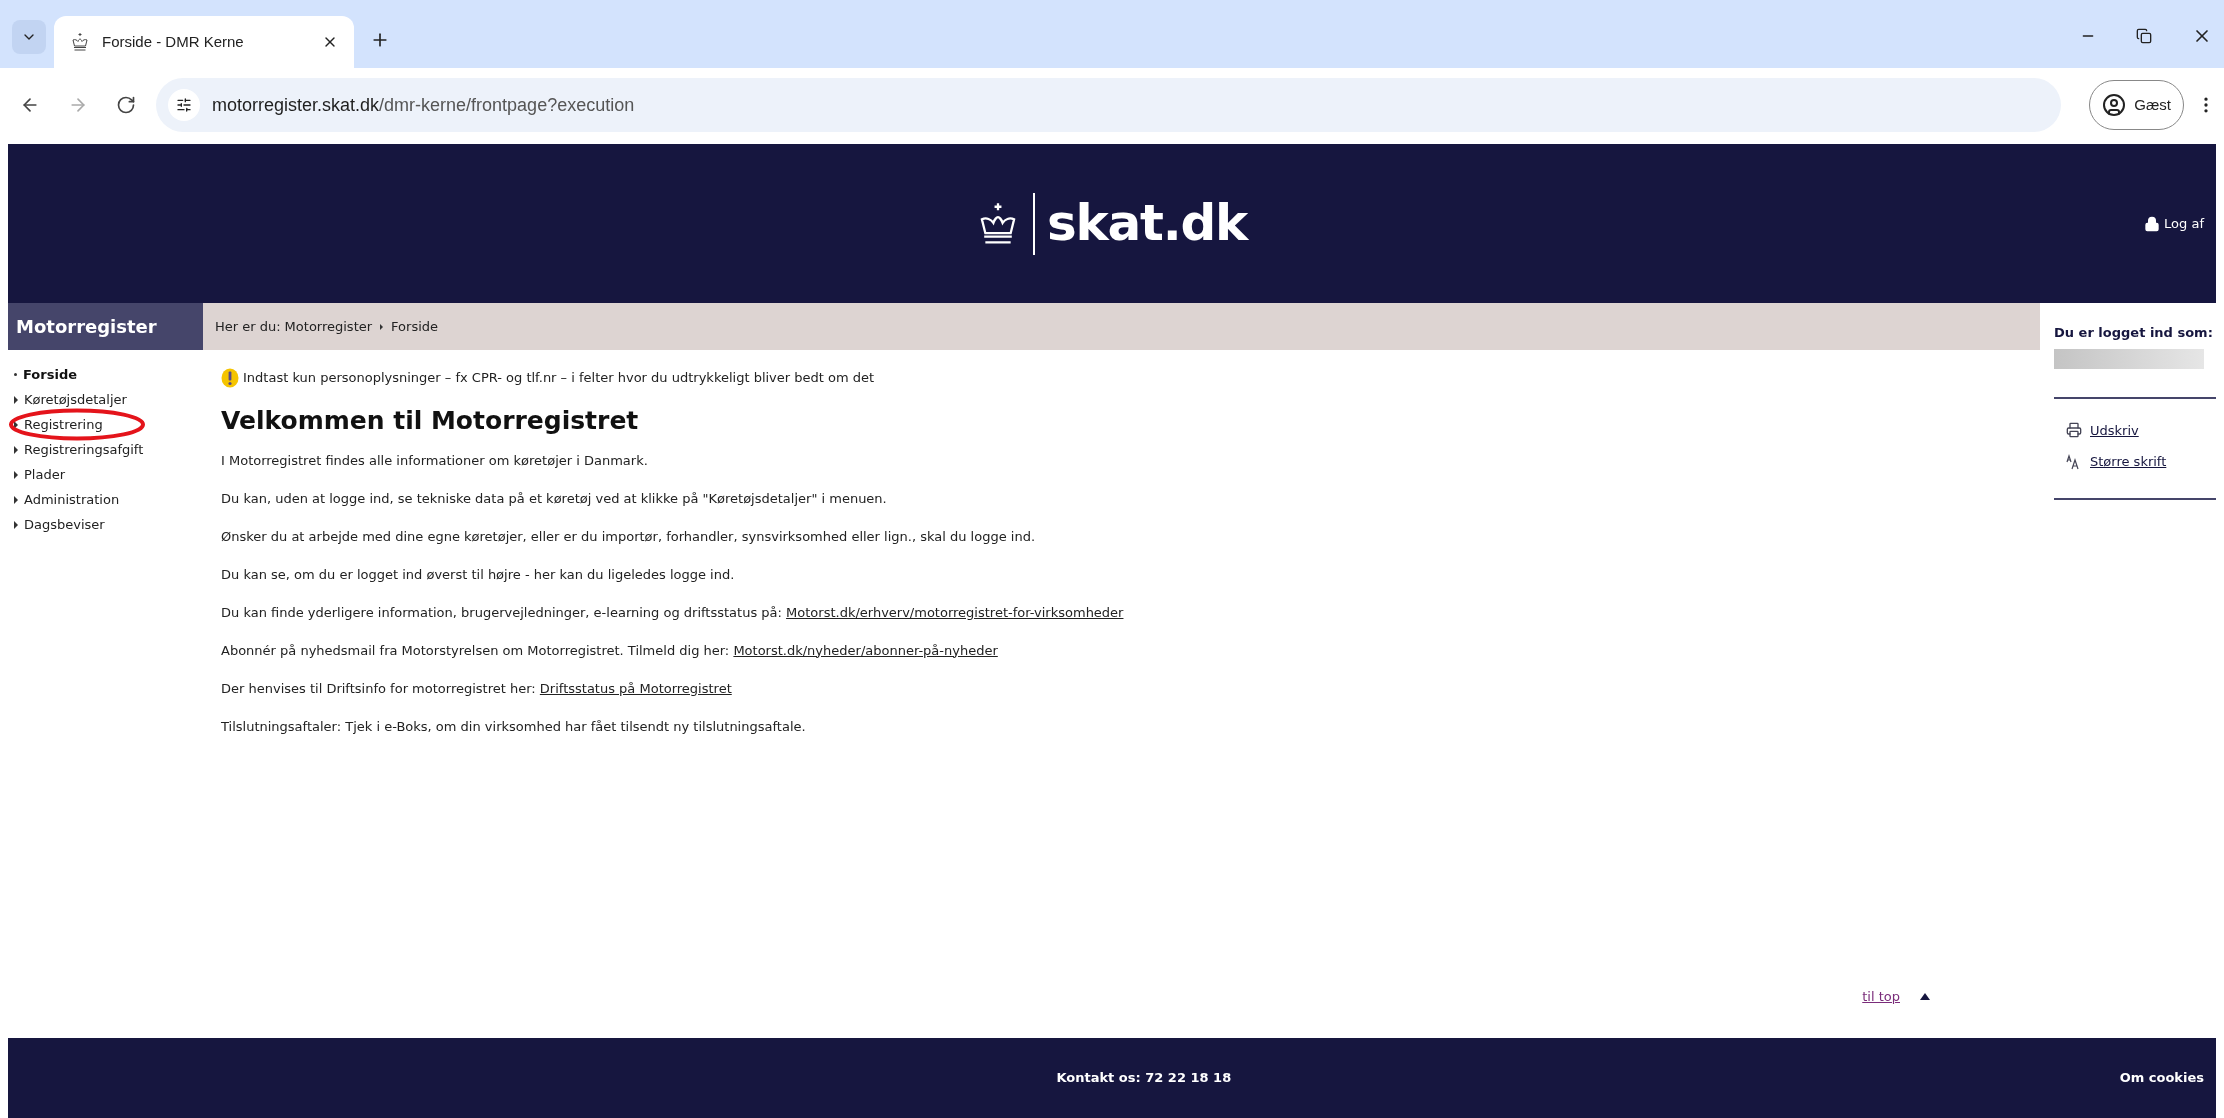  What do you see at coordinates (248, 326) in the screenshot?
I see `breadcrumb-label: Her er du:` at bounding box center [248, 326].